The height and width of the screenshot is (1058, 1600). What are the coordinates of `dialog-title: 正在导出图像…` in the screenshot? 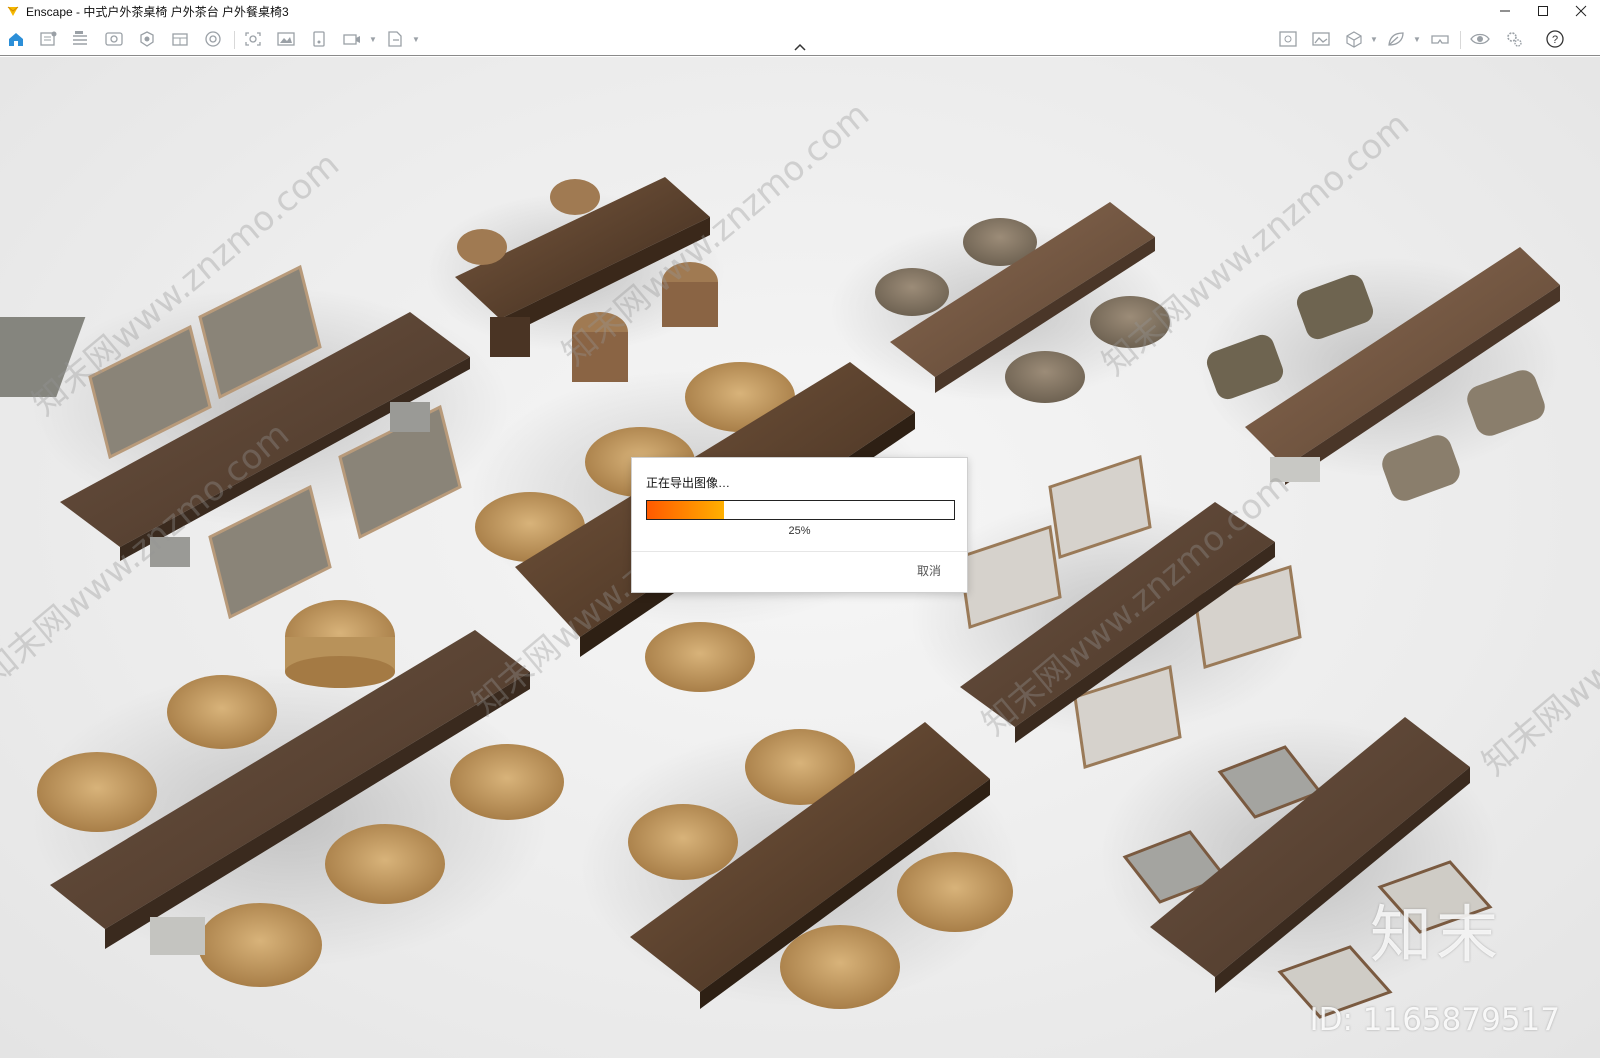 It's located at (688, 483).